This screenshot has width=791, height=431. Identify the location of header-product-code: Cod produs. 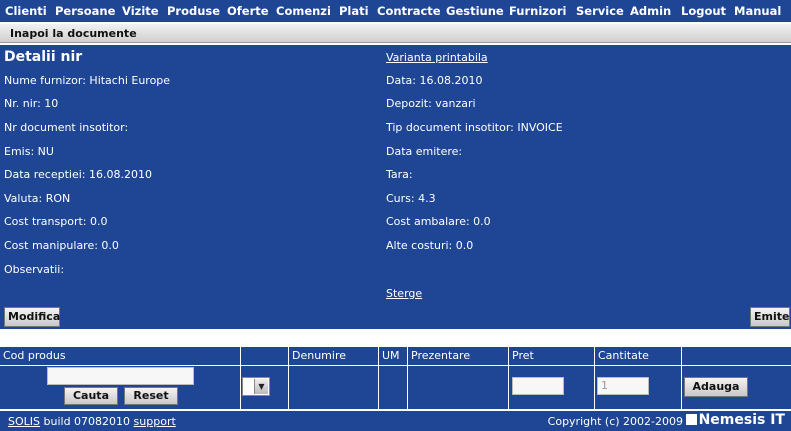
(120, 356).